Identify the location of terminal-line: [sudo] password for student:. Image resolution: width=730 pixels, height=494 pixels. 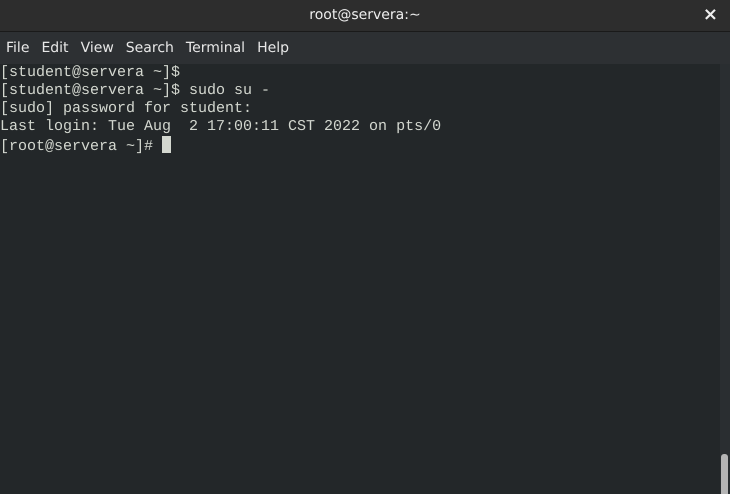
(126, 108).